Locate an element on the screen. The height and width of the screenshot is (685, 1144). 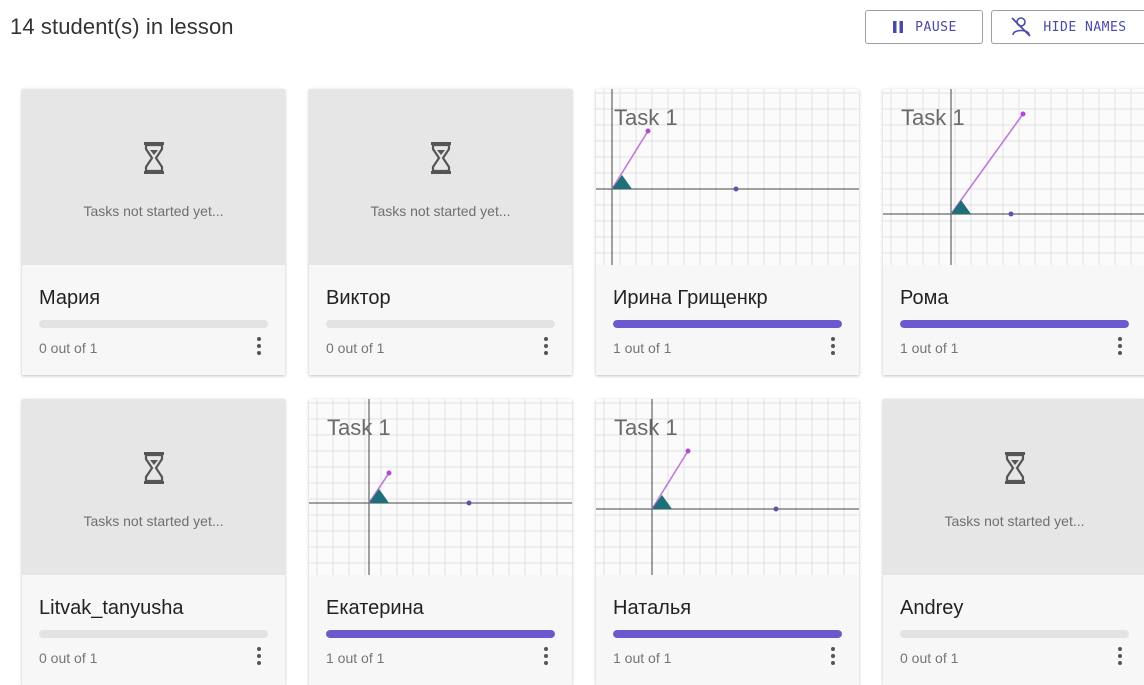
student-name: Виктор is located at coordinates (358, 298).